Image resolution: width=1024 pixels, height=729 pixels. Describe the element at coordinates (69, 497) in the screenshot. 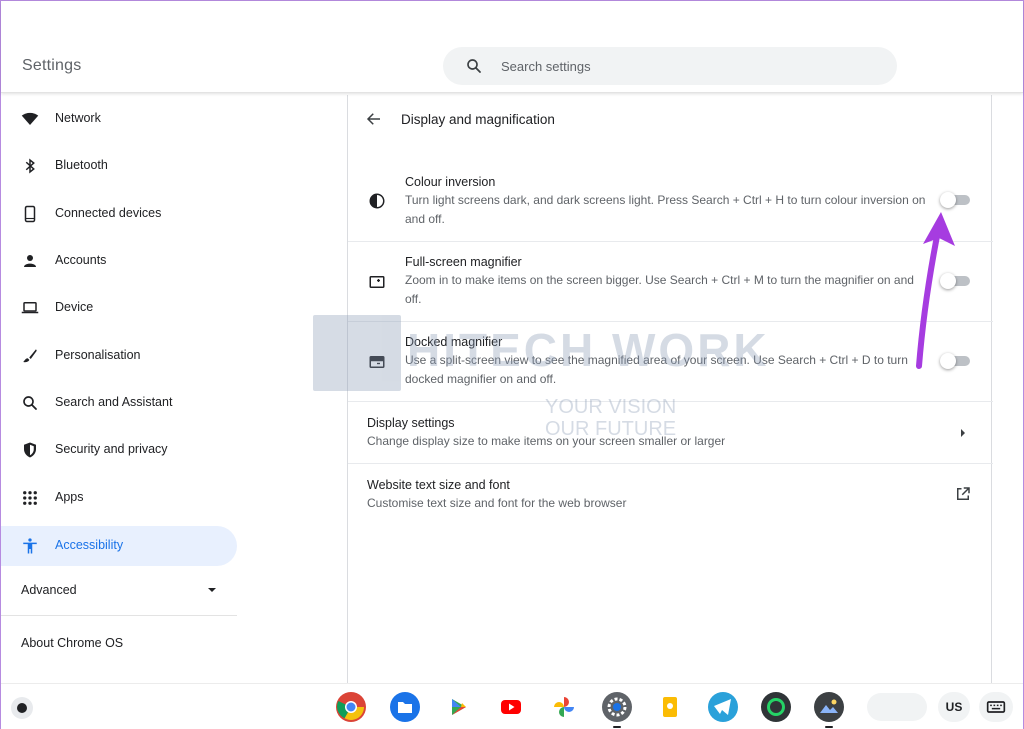

I see `sidebar-item-label: Apps` at that location.